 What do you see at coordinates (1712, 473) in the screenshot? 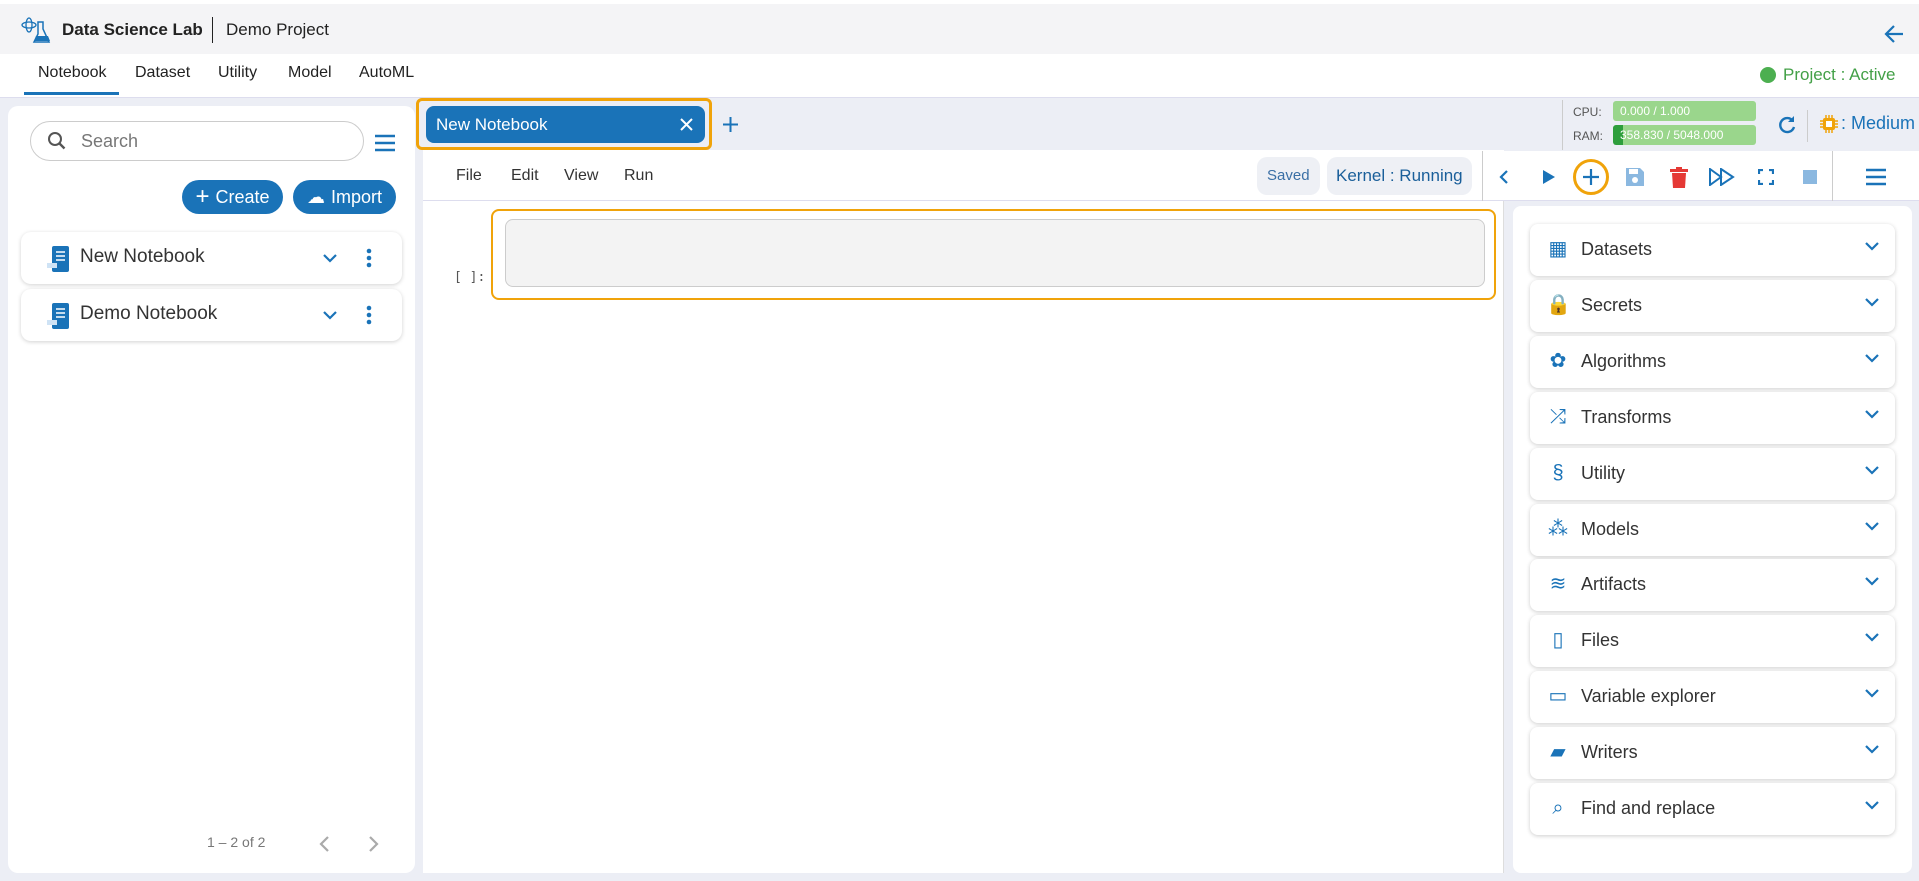
I see `accordion-utility: § Utility` at bounding box center [1712, 473].